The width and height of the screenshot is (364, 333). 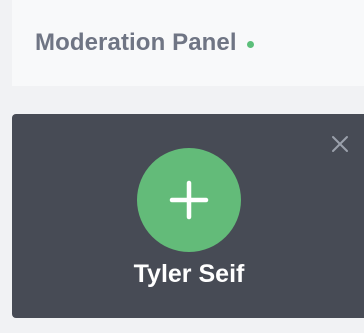 What do you see at coordinates (189, 274) in the screenshot?
I see `user-name: Tyler Seif` at bounding box center [189, 274].